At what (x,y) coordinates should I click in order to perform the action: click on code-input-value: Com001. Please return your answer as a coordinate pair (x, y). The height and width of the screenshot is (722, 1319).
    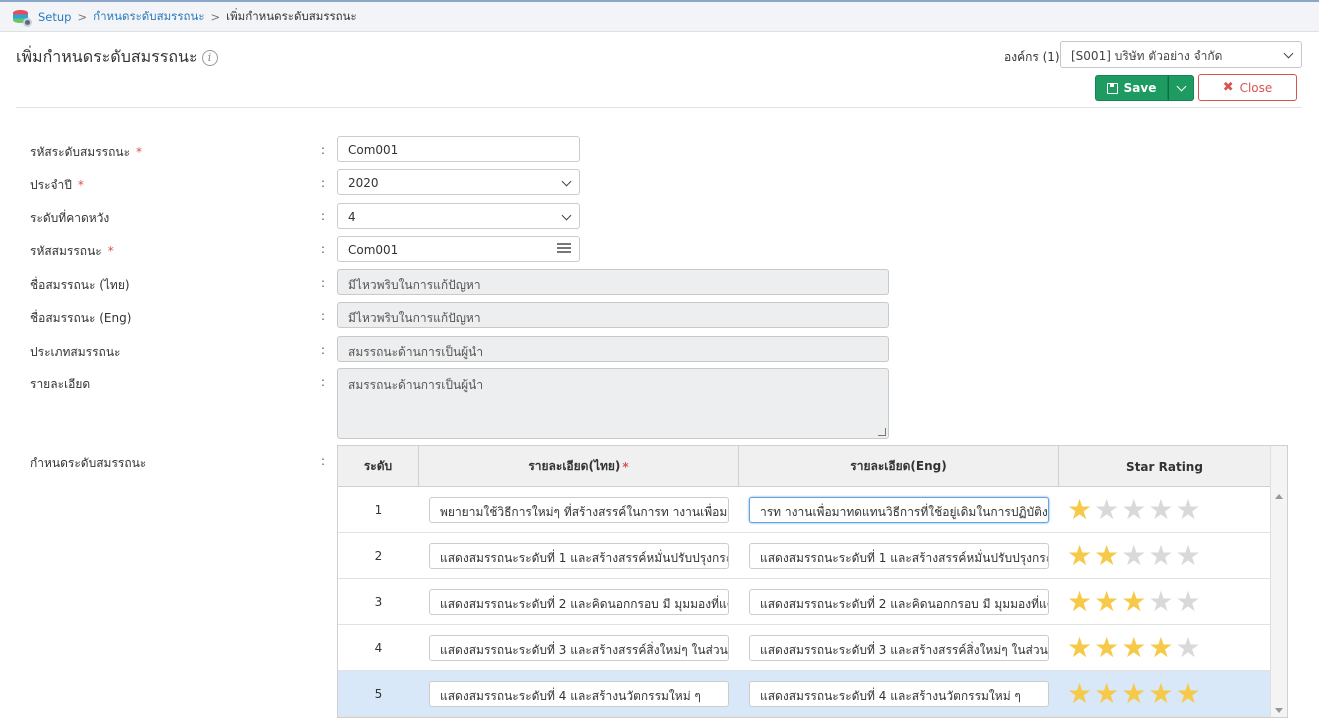
    Looking at the image, I should click on (373, 150).